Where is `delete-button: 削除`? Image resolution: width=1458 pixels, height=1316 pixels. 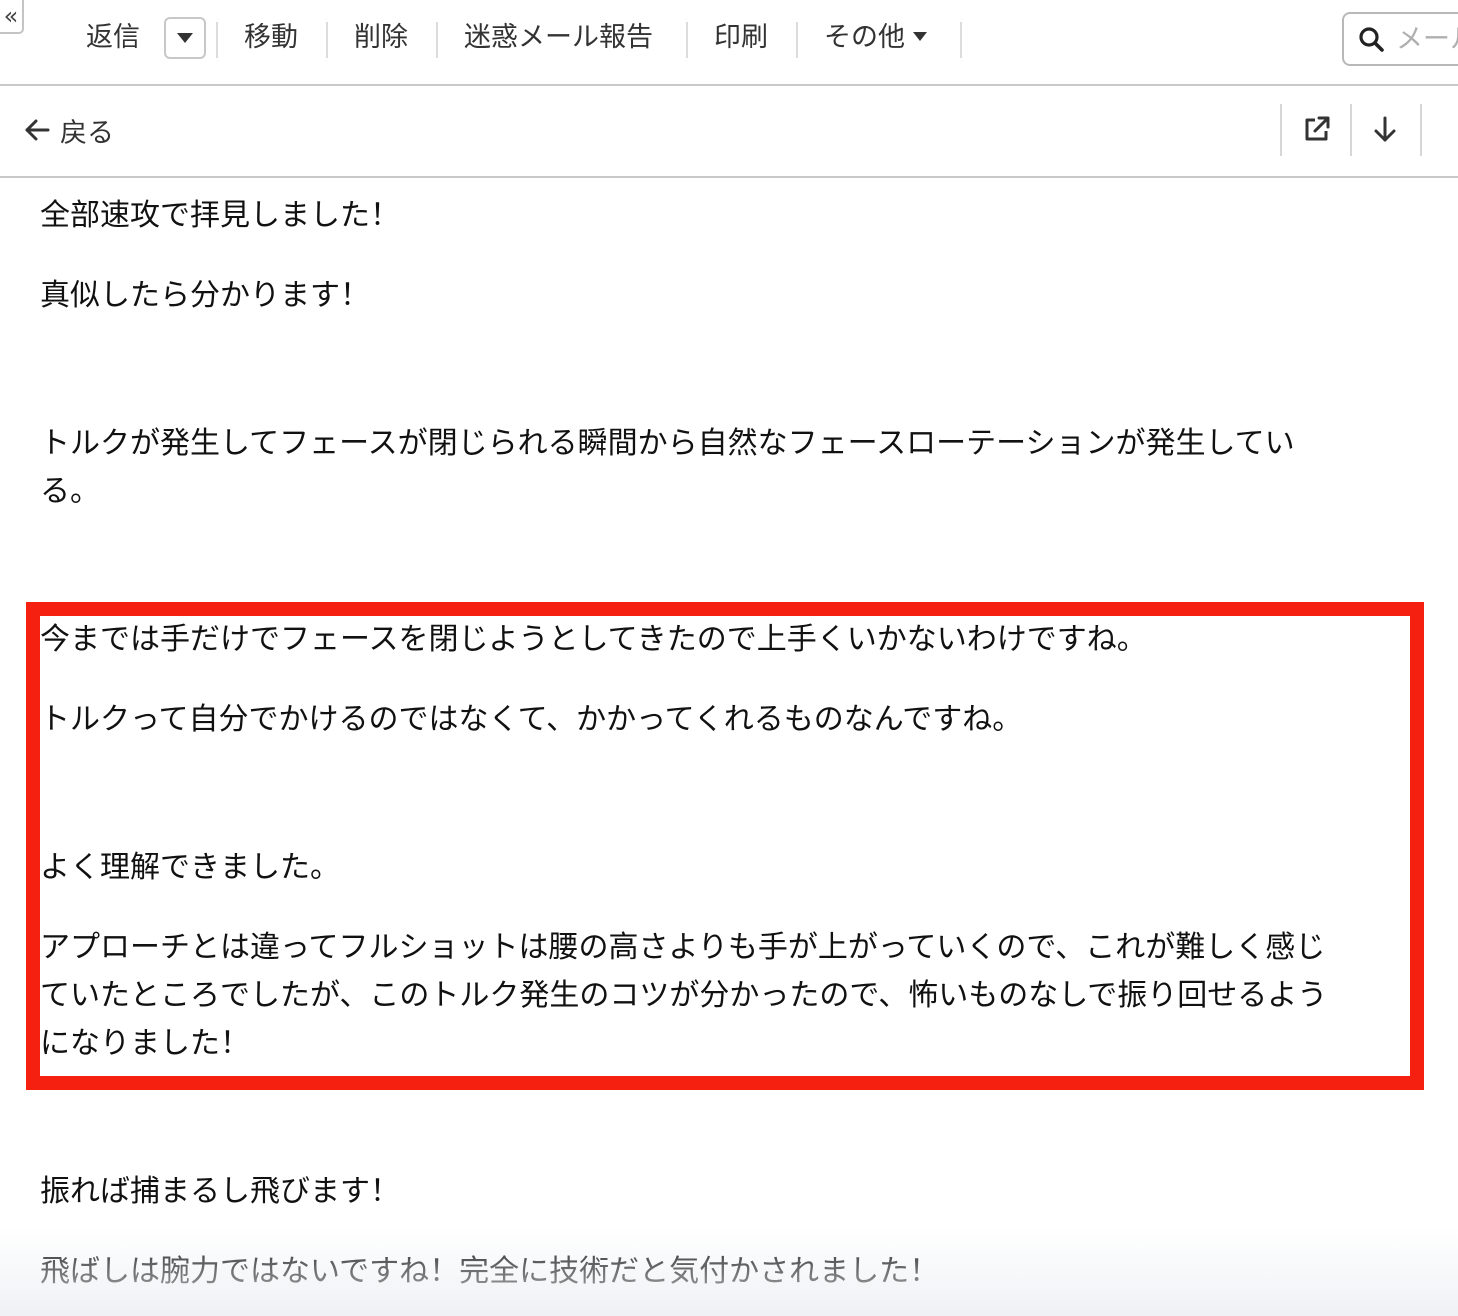 delete-button: 削除 is located at coordinates (381, 38).